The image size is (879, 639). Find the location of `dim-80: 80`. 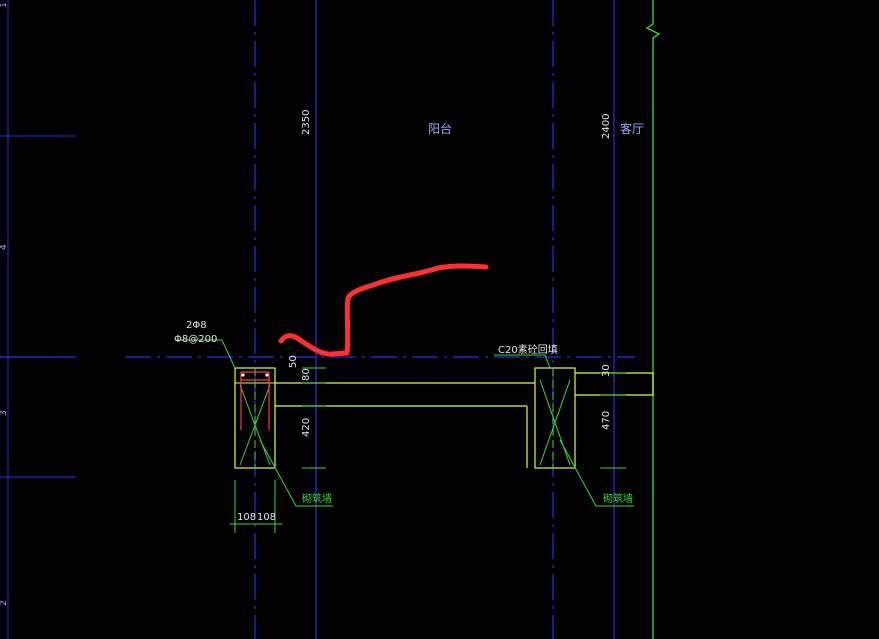

dim-80: 80 is located at coordinates (306, 374).